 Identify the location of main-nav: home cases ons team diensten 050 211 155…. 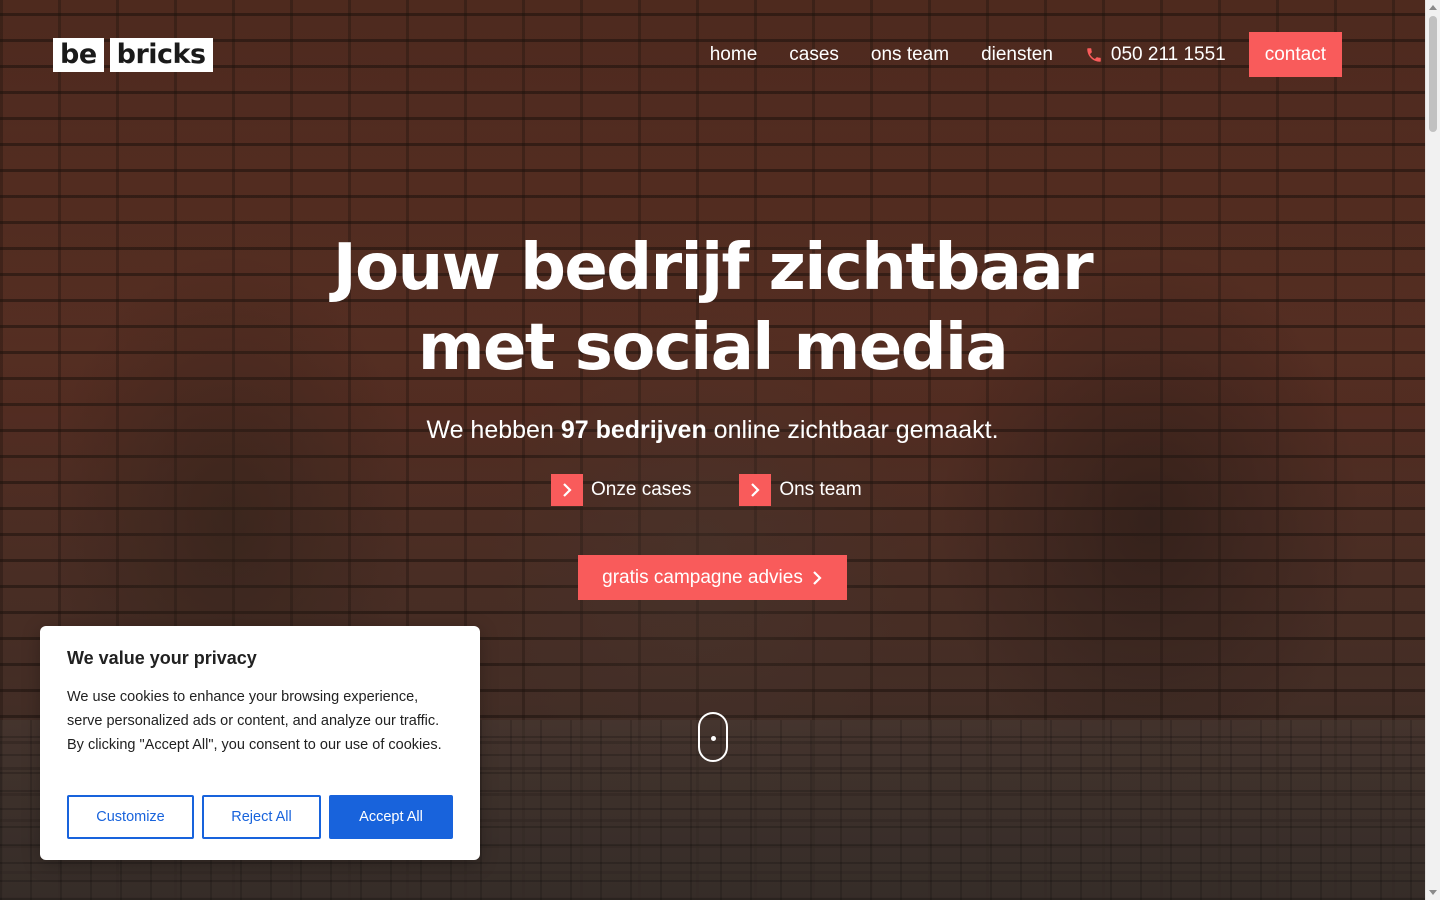
(1010, 54).